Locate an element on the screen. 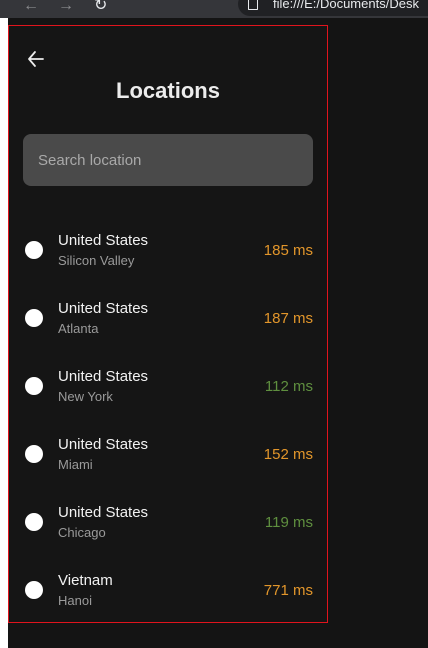  address-bar-url: file:///E:/Documents/Desk is located at coordinates (346, 5).